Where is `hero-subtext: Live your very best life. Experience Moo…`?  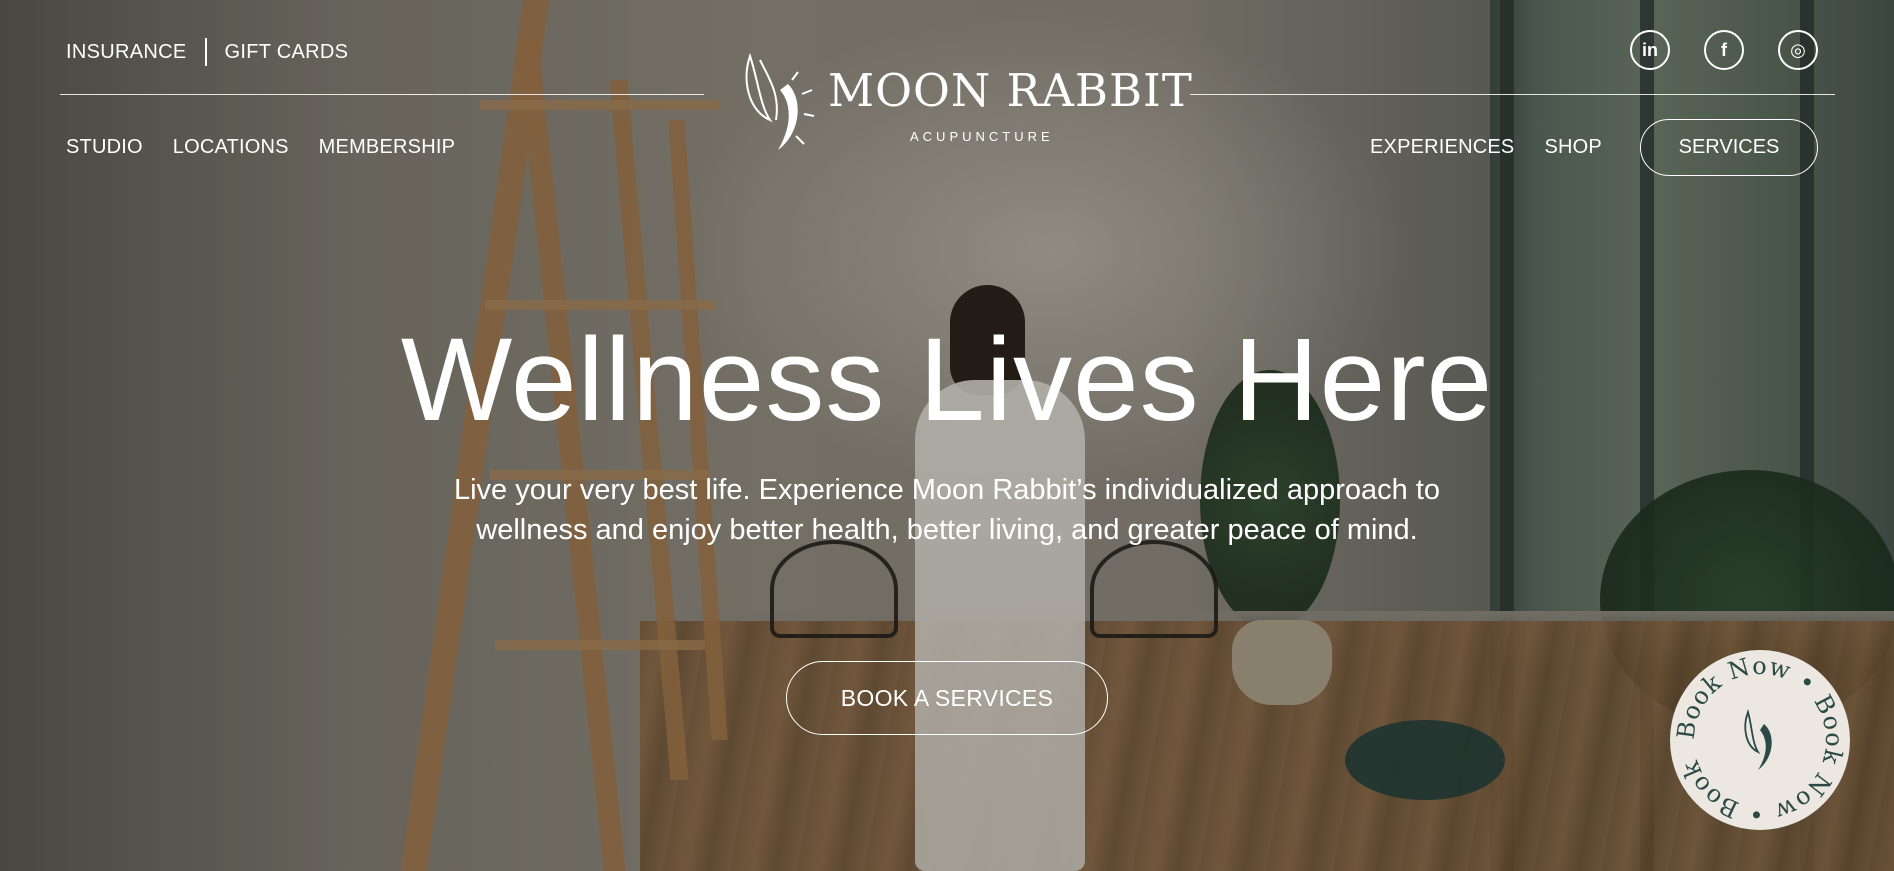 hero-subtext: Live your very best life. Experience Moo… is located at coordinates (946, 510).